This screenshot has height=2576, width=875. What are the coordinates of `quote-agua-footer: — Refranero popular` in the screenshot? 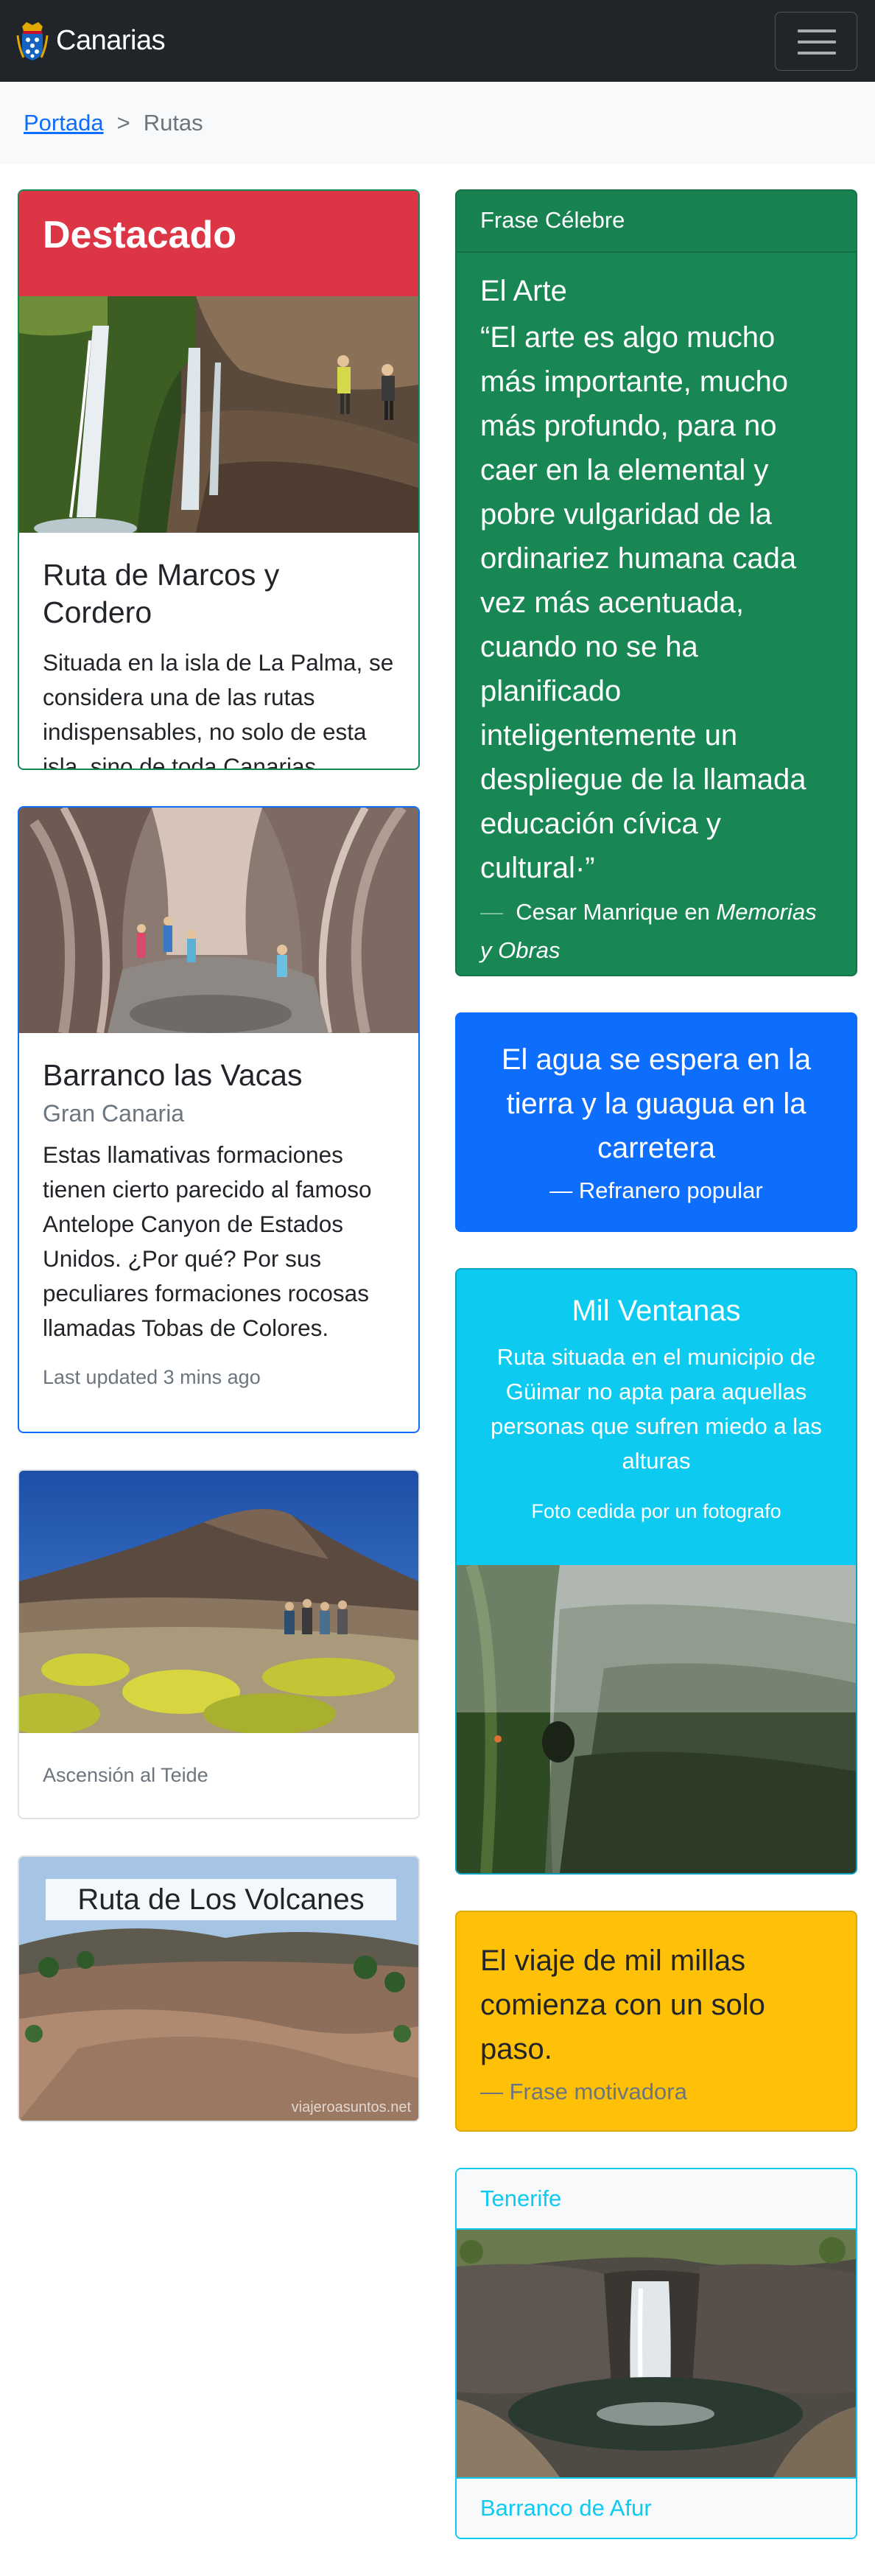 It's located at (656, 1190).